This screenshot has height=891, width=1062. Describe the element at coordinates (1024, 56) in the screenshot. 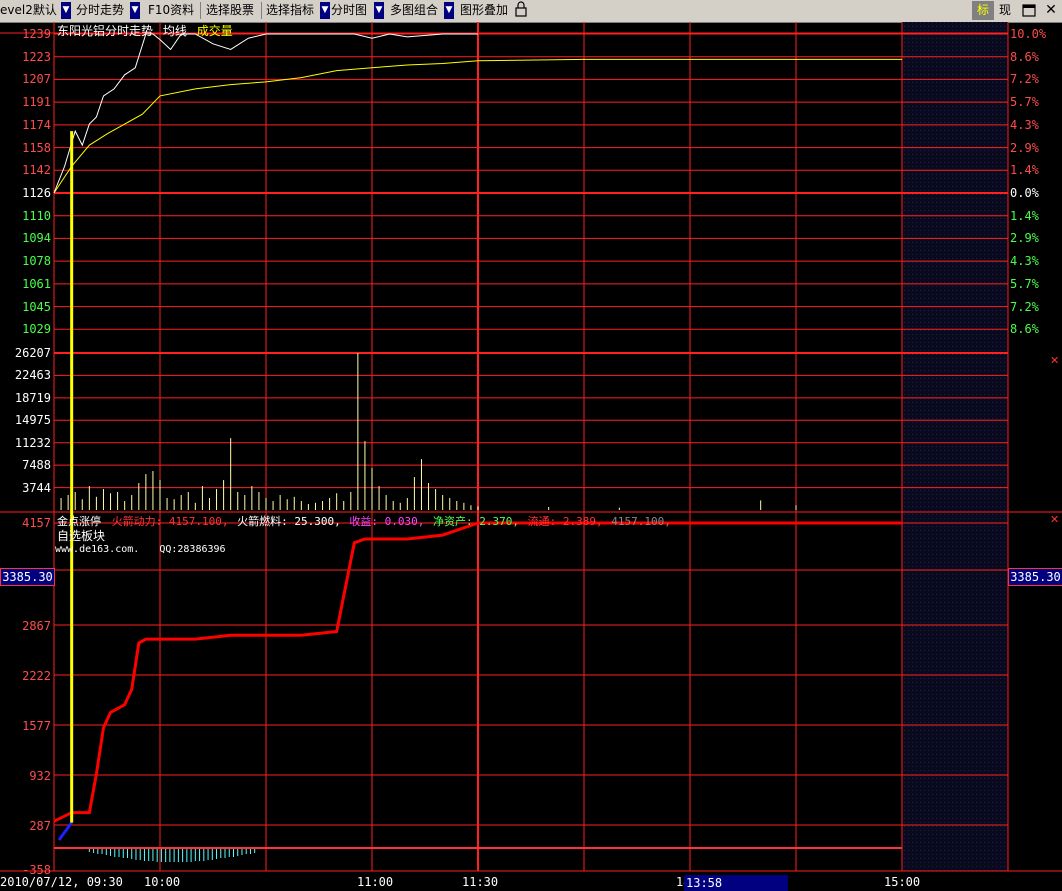

I see `pct-tick-up: 8.6%` at that location.